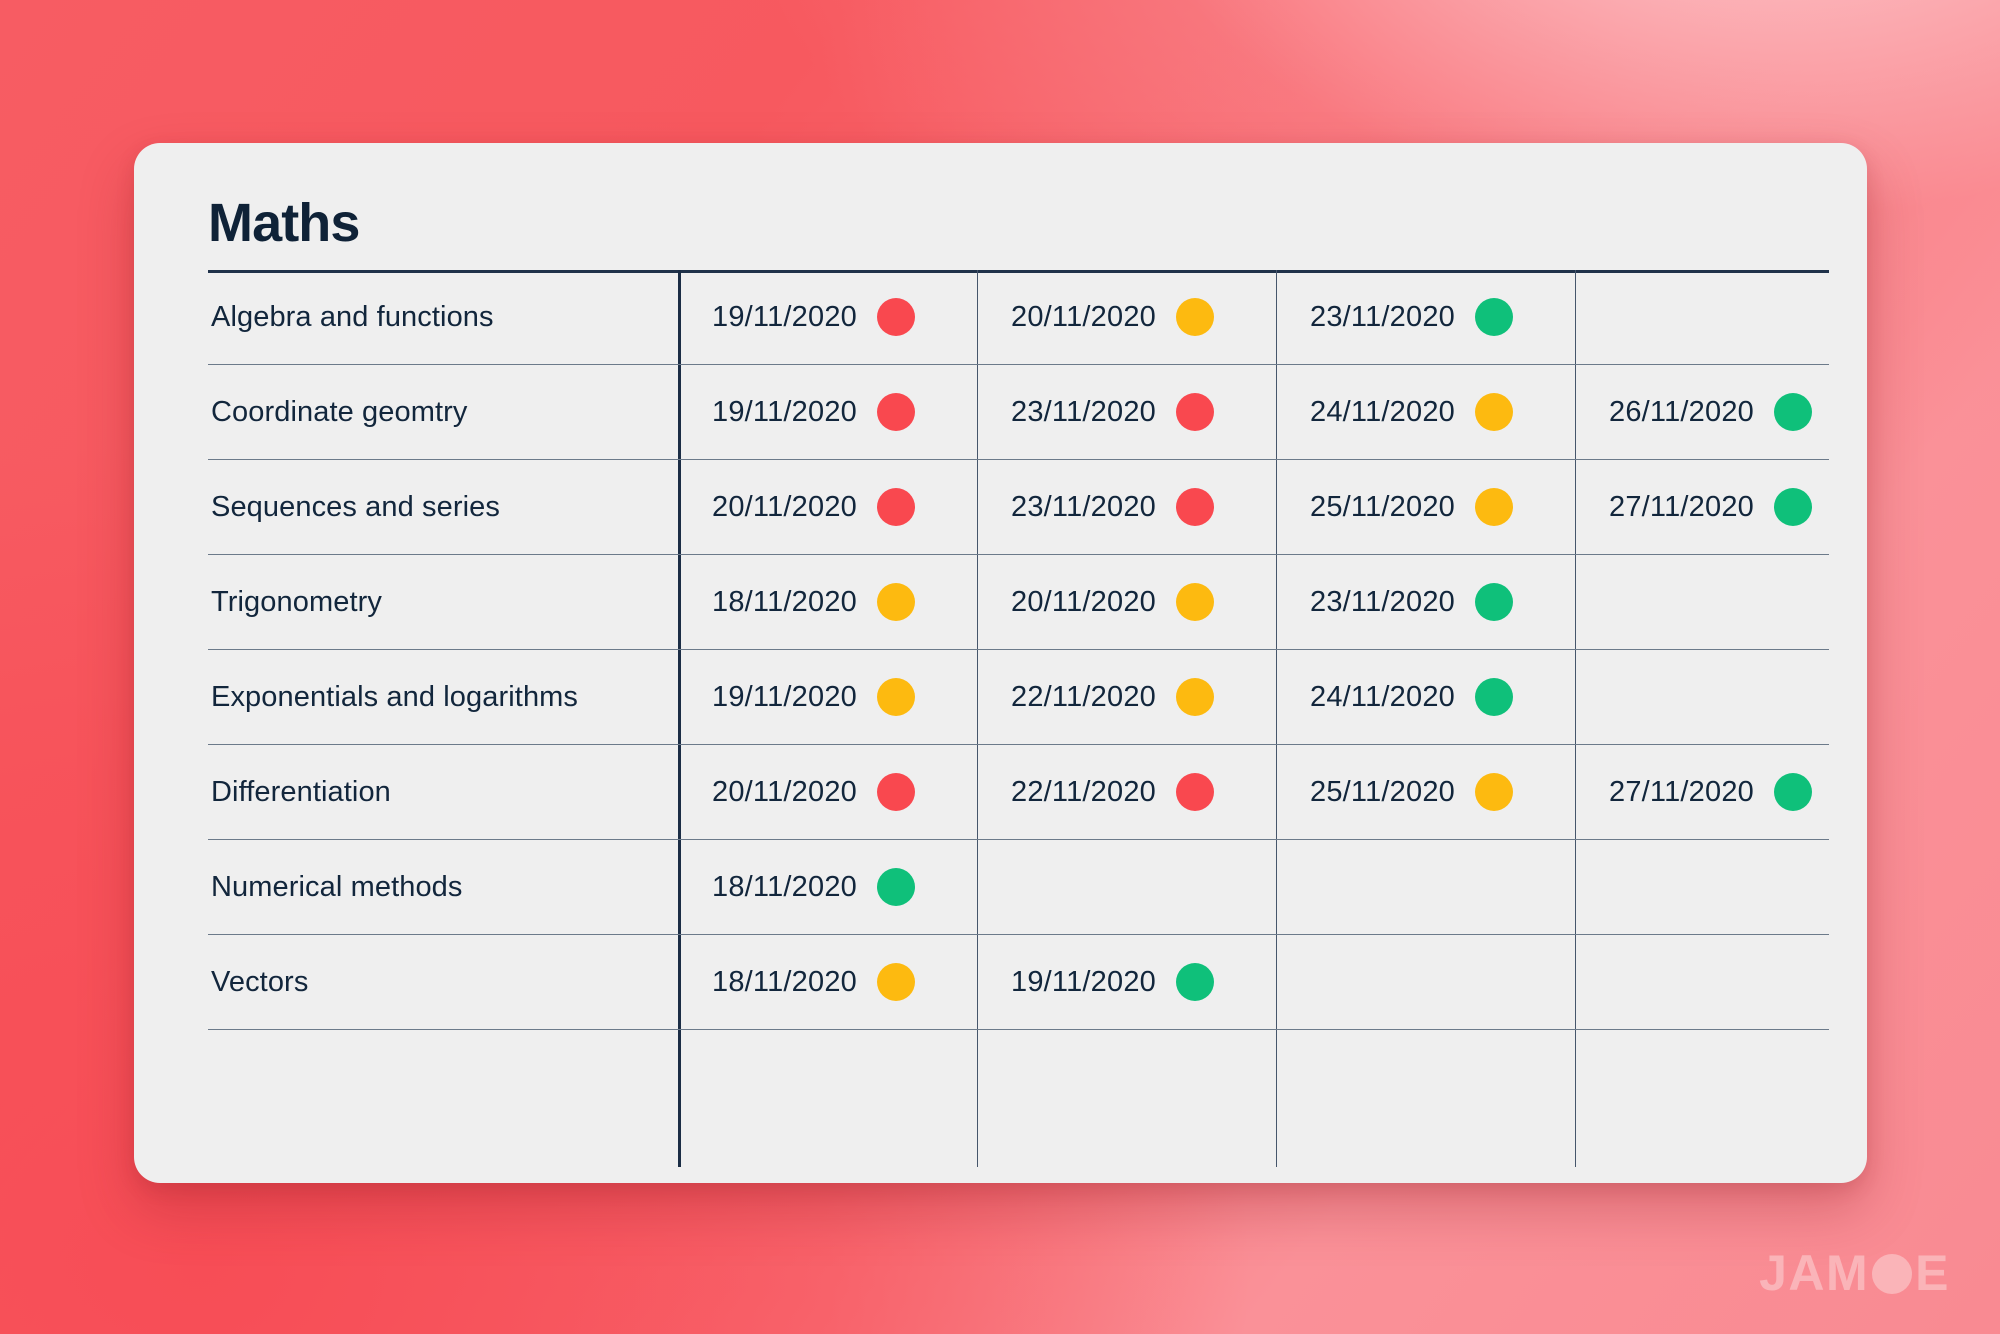  Describe the element at coordinates (1382, 696) in the screenshot. I see `attempt-date: 24/11/2020` at that location.